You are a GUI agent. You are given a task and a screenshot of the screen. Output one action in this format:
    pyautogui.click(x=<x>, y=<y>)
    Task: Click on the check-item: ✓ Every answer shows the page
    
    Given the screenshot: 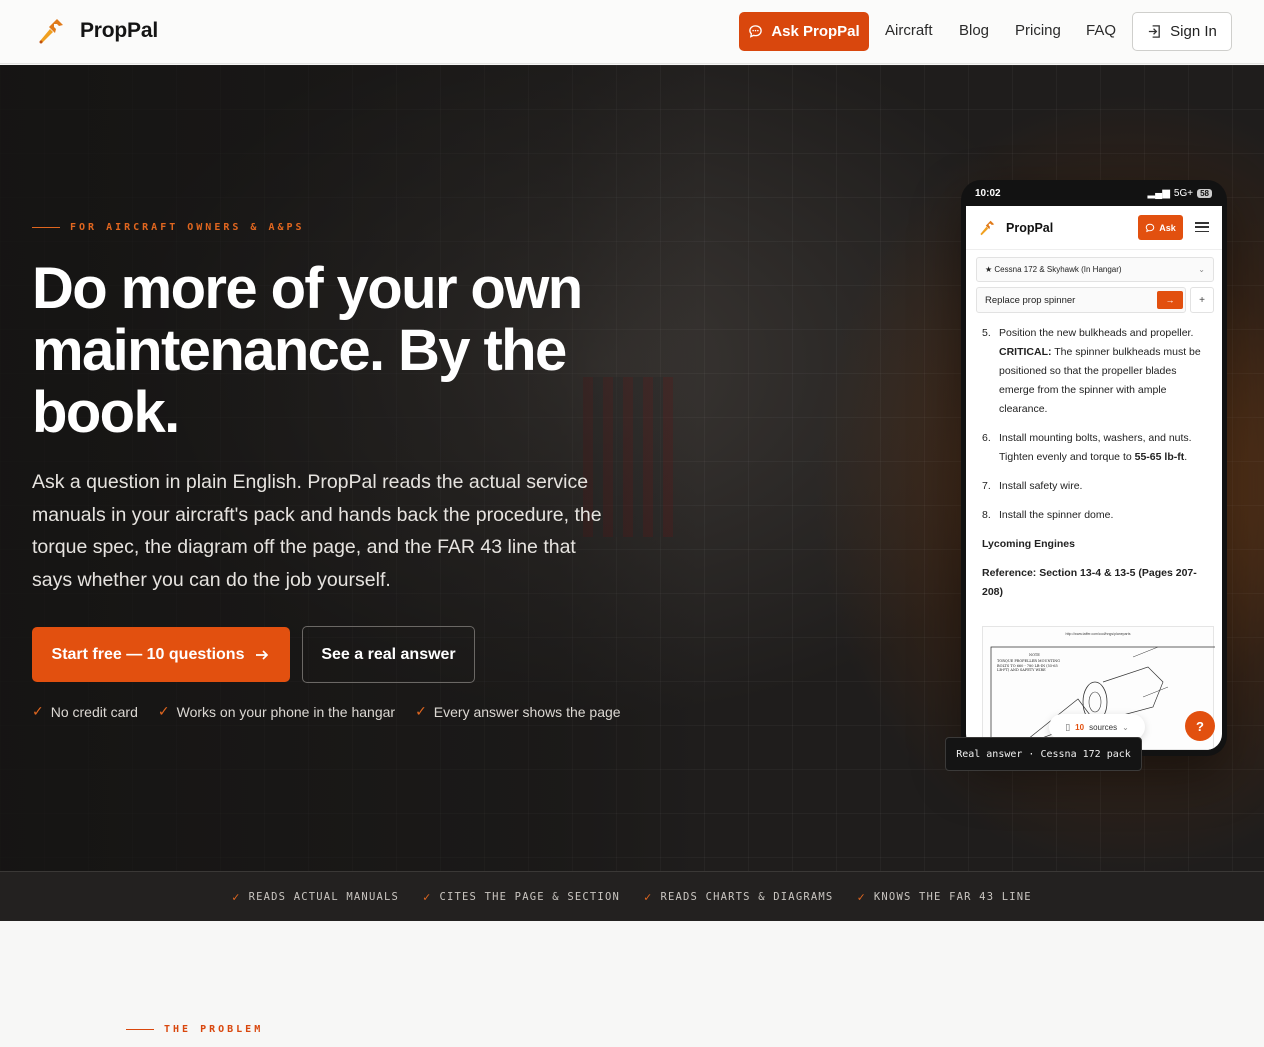 What is the action you would take?
    pyautogui.click(x=518, y=711)
    